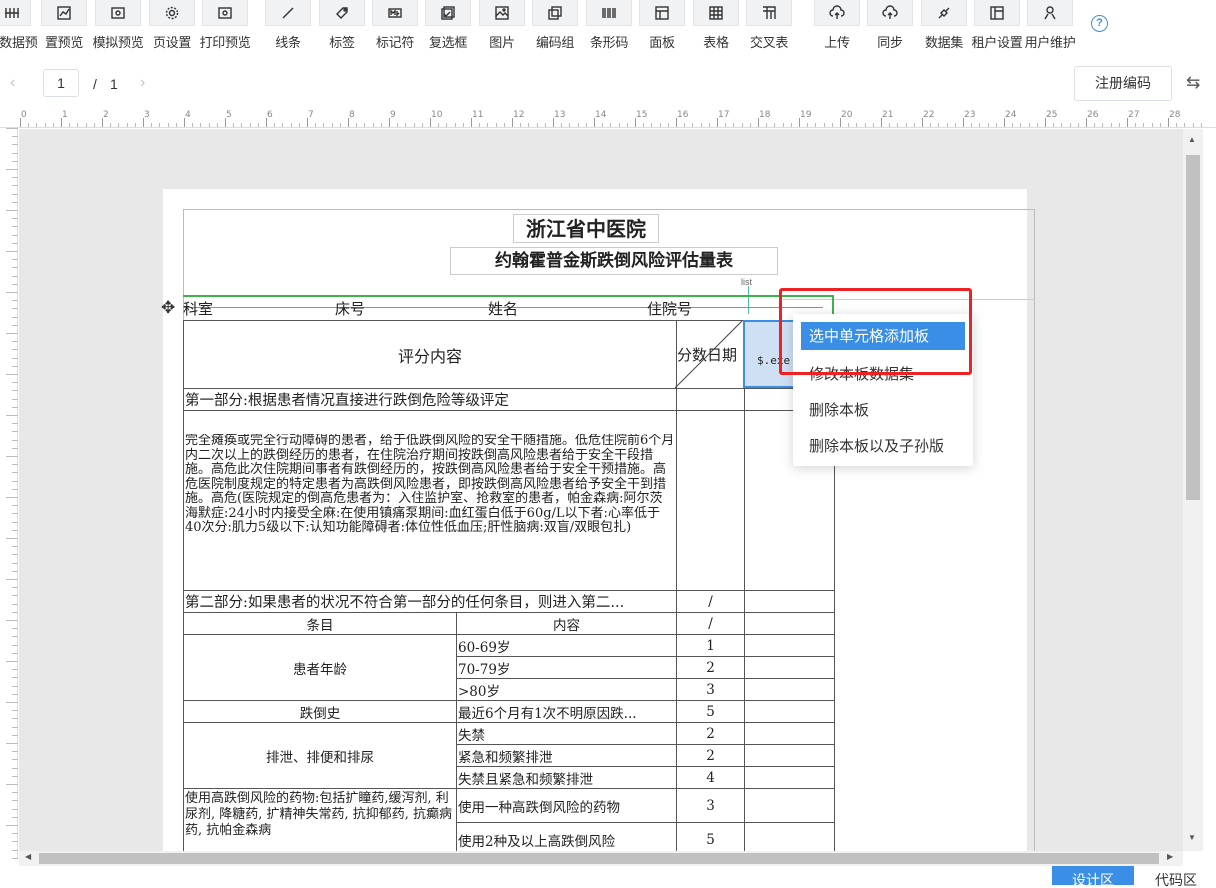 The image size is (1216, 888). Describe the element at coordinates (430, 122) in the screenshot. I see `ruler-mark` at that location.